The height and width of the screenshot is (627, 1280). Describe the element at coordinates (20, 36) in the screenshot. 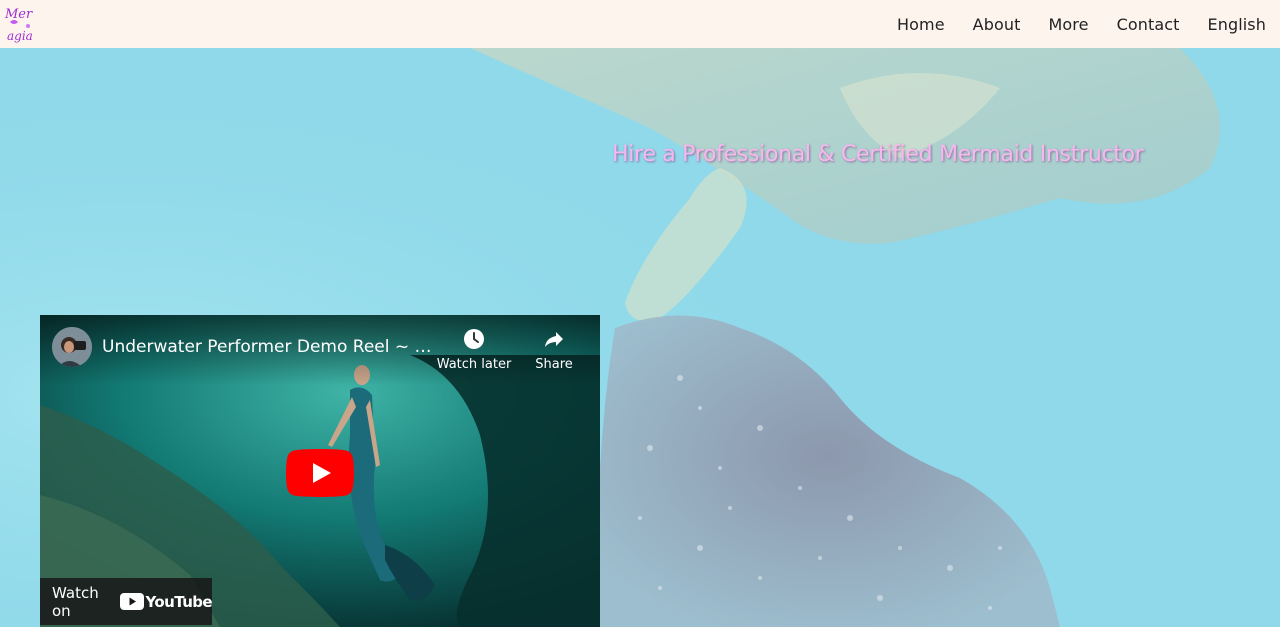

I see `svg-text: agia` at that location.